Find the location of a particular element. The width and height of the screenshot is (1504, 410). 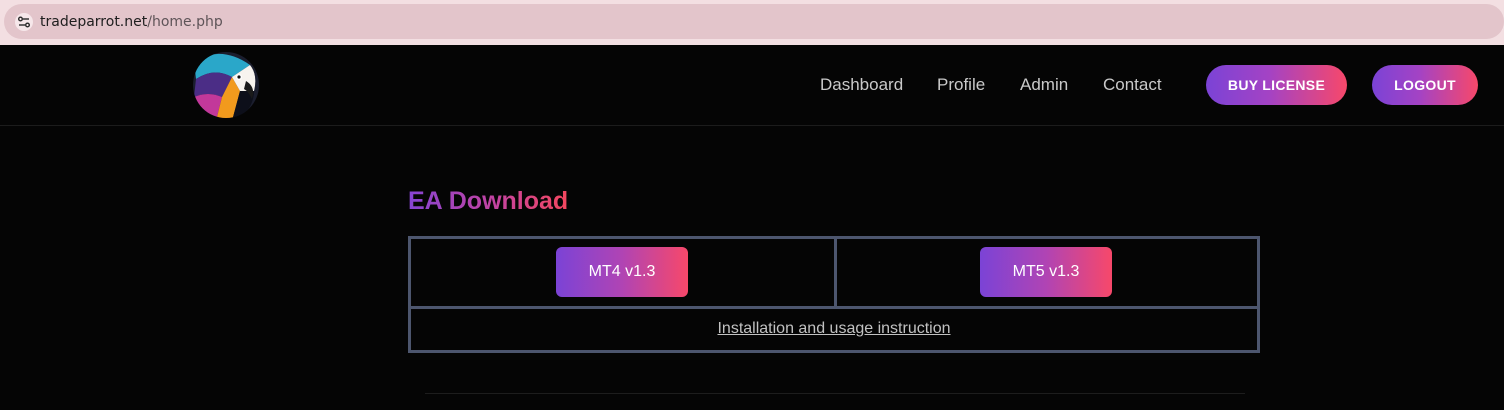

buy-license-button: BUY LICENSE is located at coordinates (1276, 85).